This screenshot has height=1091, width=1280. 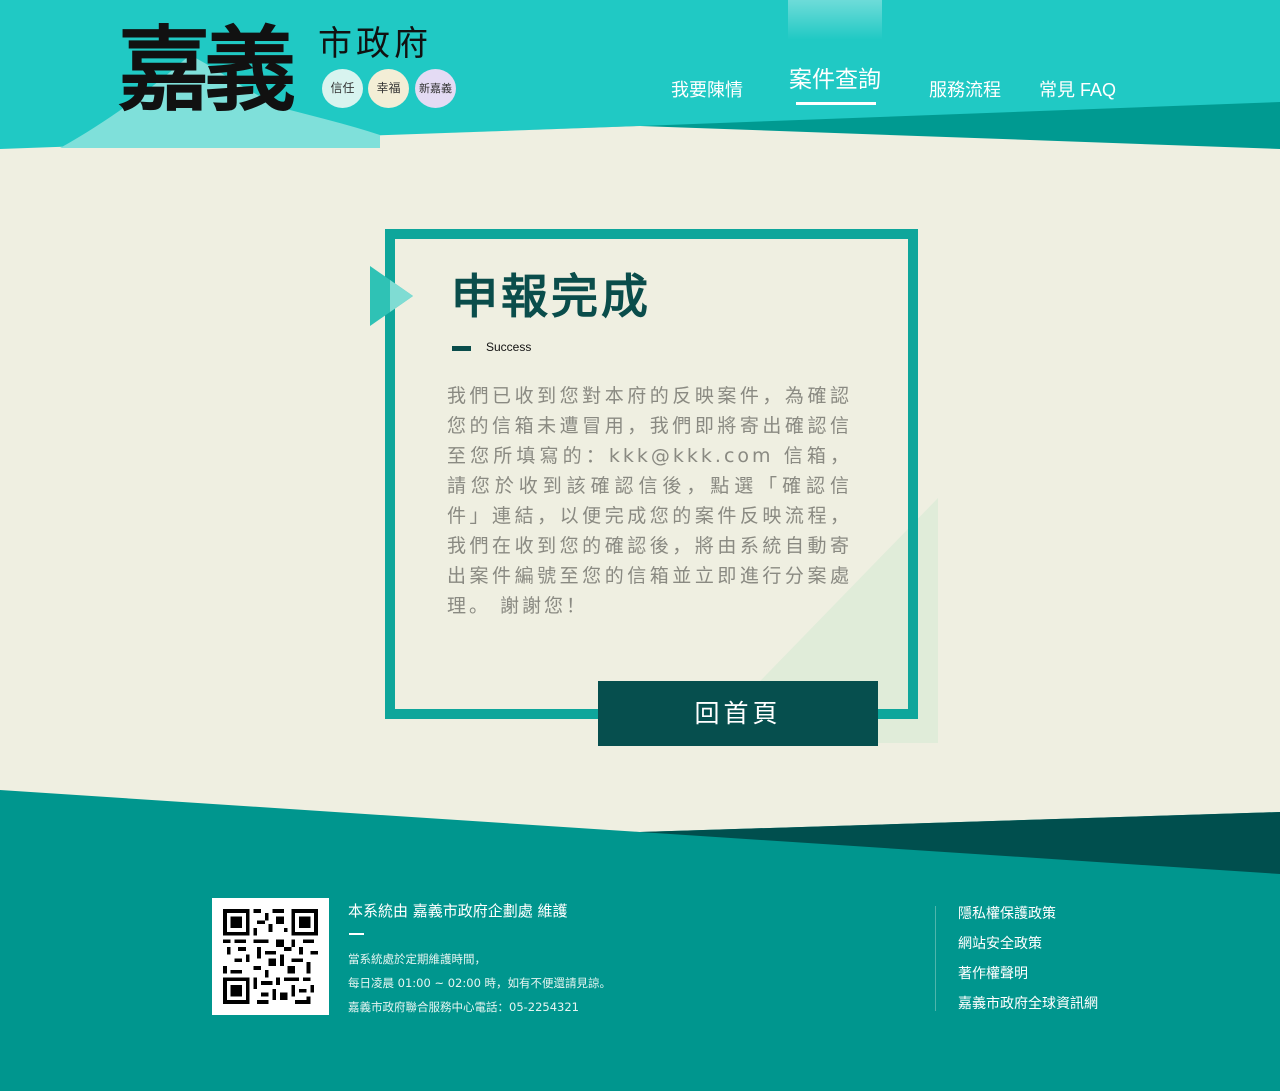 I want to click on badge-happiness: 幸福, so click(x=388, y=88).